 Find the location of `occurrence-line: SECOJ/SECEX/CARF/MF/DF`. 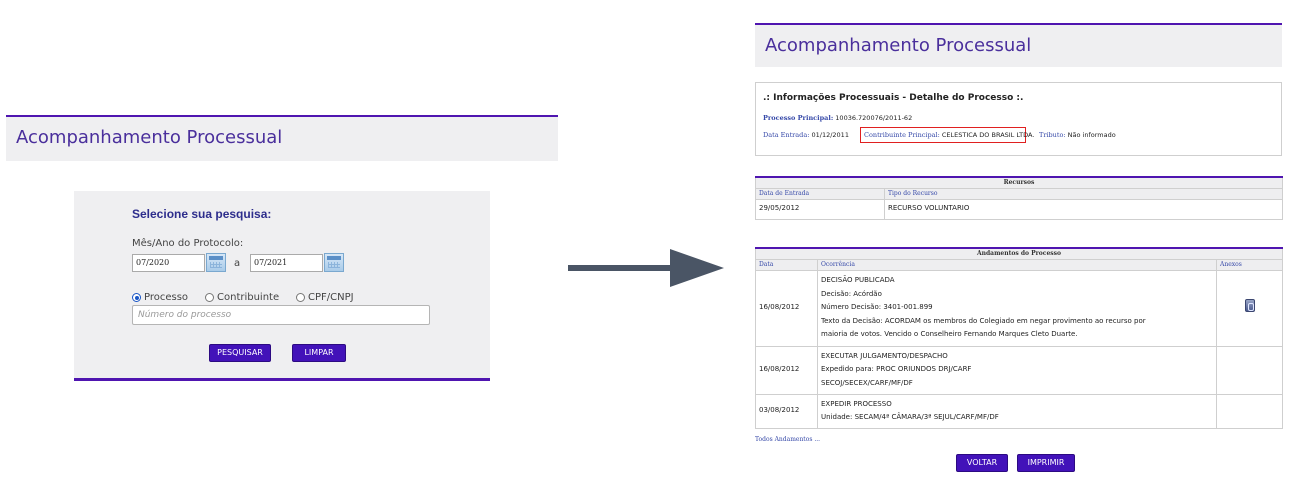

occurrence-line: SECOJ/SECEX/CARF/MF/DF is located at coordinates (867, 382).